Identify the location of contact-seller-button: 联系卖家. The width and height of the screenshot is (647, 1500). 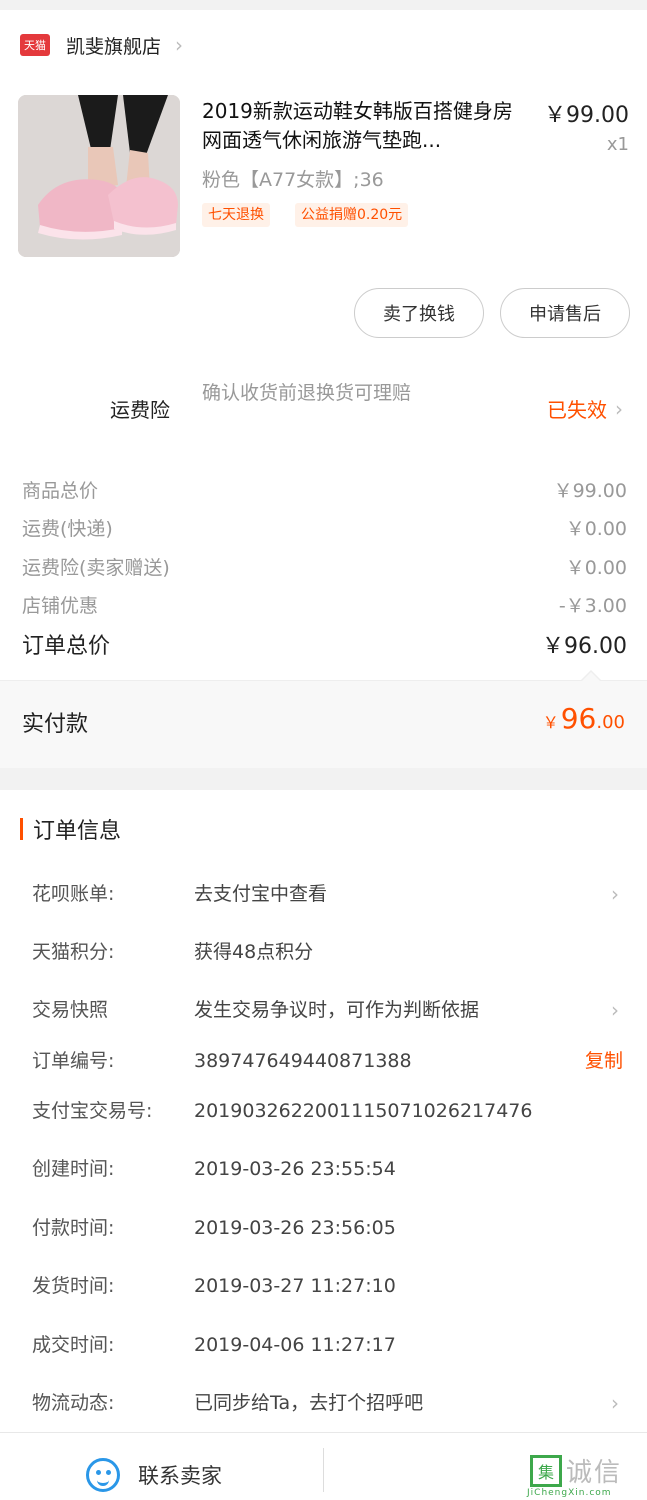
(154, 1475).